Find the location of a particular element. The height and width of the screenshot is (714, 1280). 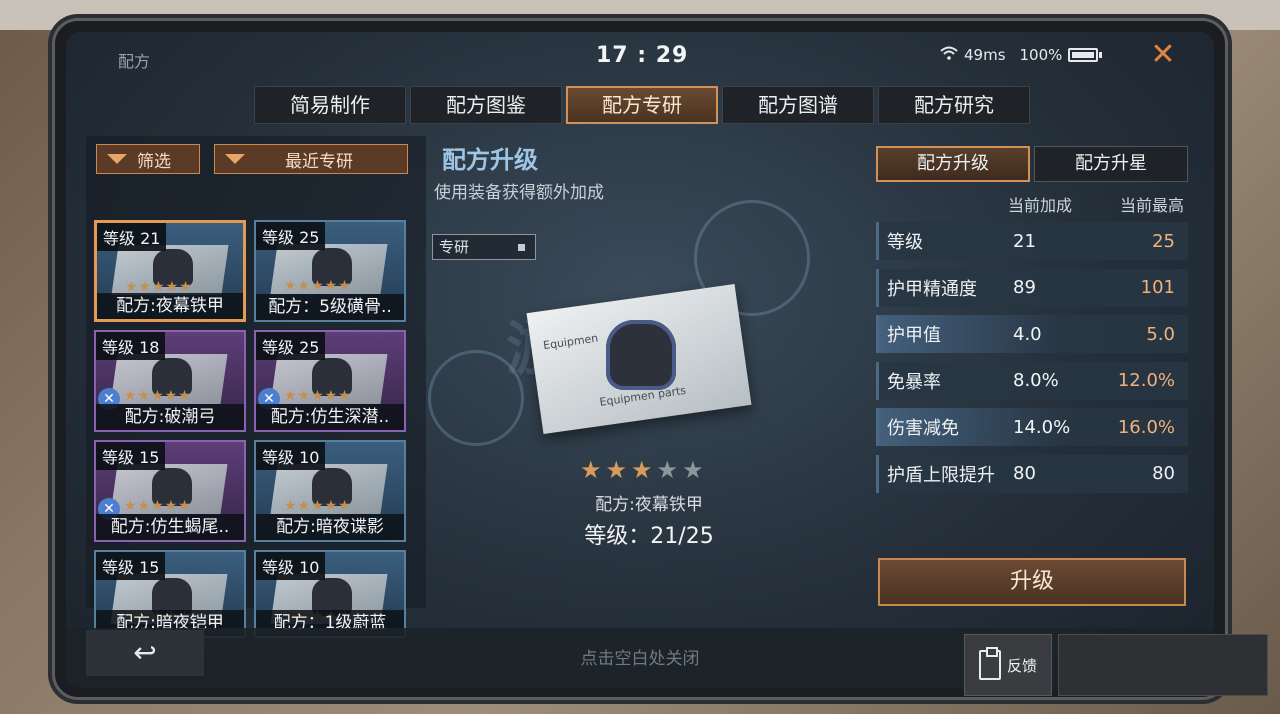

stat-max: 16.0% is located at coordinates (1146, 427).